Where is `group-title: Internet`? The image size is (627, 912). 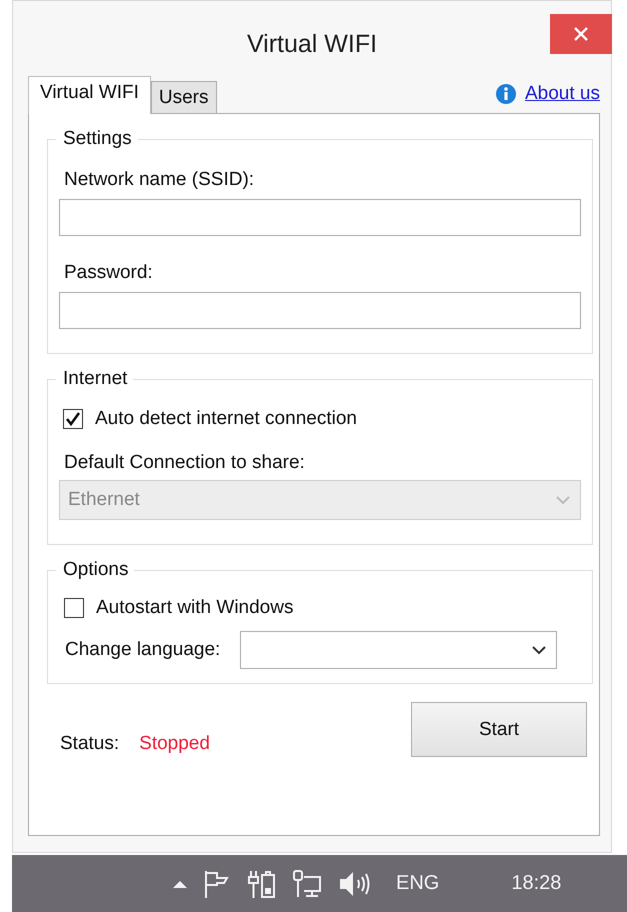 group-title: Internet is located at coordinates (95, 379).